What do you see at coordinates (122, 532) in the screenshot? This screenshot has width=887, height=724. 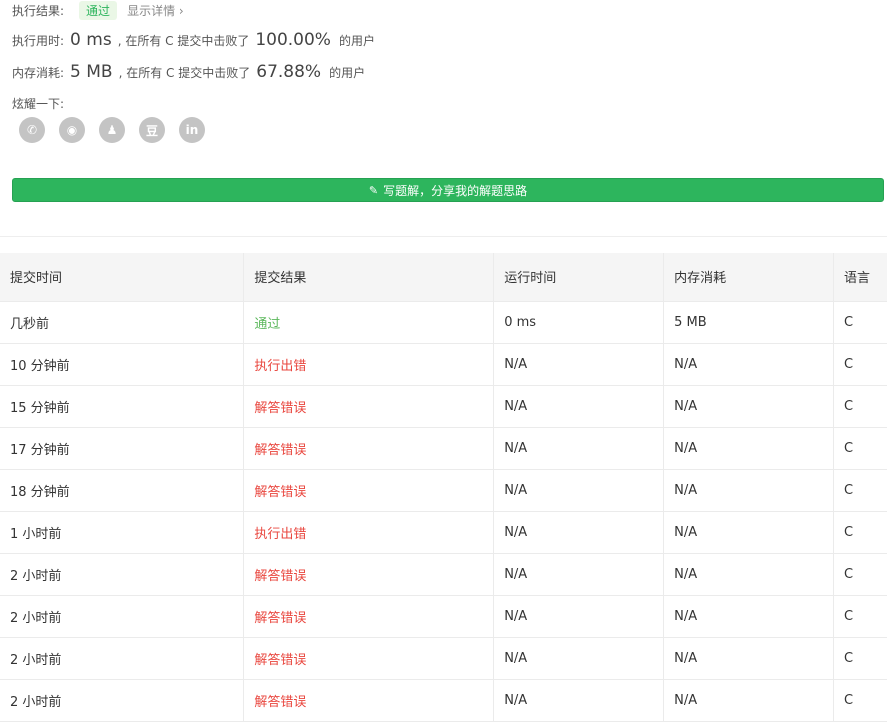 I see `cell-submit-time: 1 小时前` at bounding box center [122, 532].